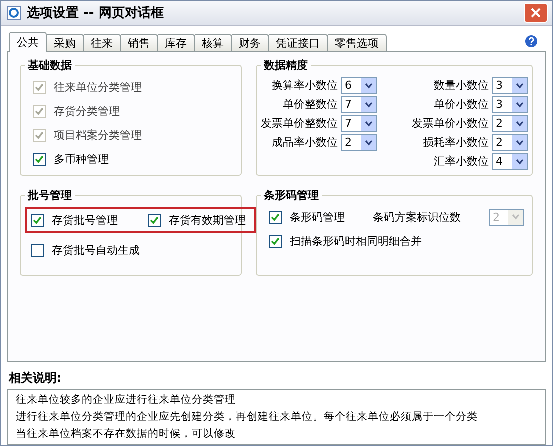 The image size is (553, 446). Describe the element at coordinates (417, 217) in the screenshot. I see `field-label: 条码方案标识位数` at that location.